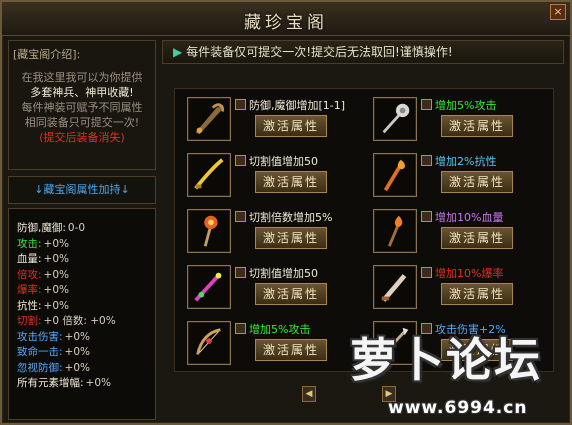  What do you see at coordinates (76, 228) in the screenshot?
I see `stat-value: 0-0` at bounding box center [76, 228].